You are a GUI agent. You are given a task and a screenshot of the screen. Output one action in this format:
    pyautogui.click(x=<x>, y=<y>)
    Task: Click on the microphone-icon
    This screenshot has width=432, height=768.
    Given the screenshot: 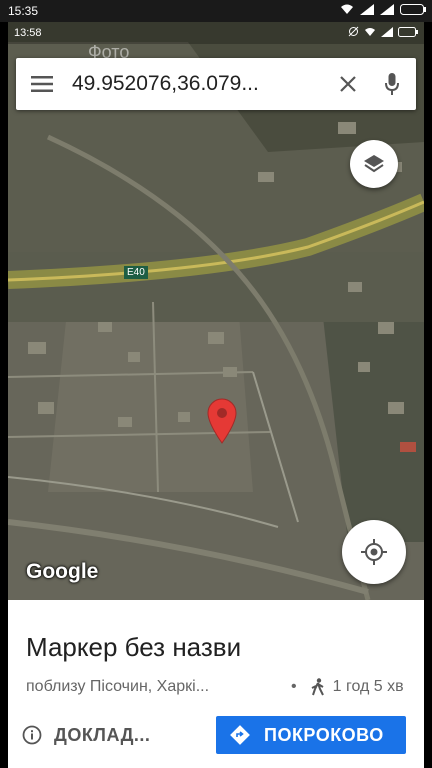 What is the action you would take?
    pyautogui.click(x=392, y=84)
    